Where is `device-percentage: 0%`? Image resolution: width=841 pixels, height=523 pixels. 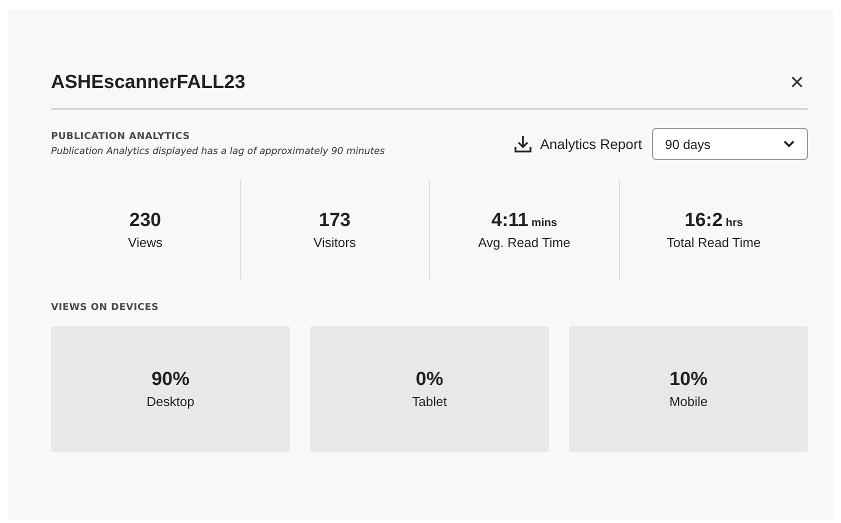
device-percentage: 0% is located at coordinates (430, 380).